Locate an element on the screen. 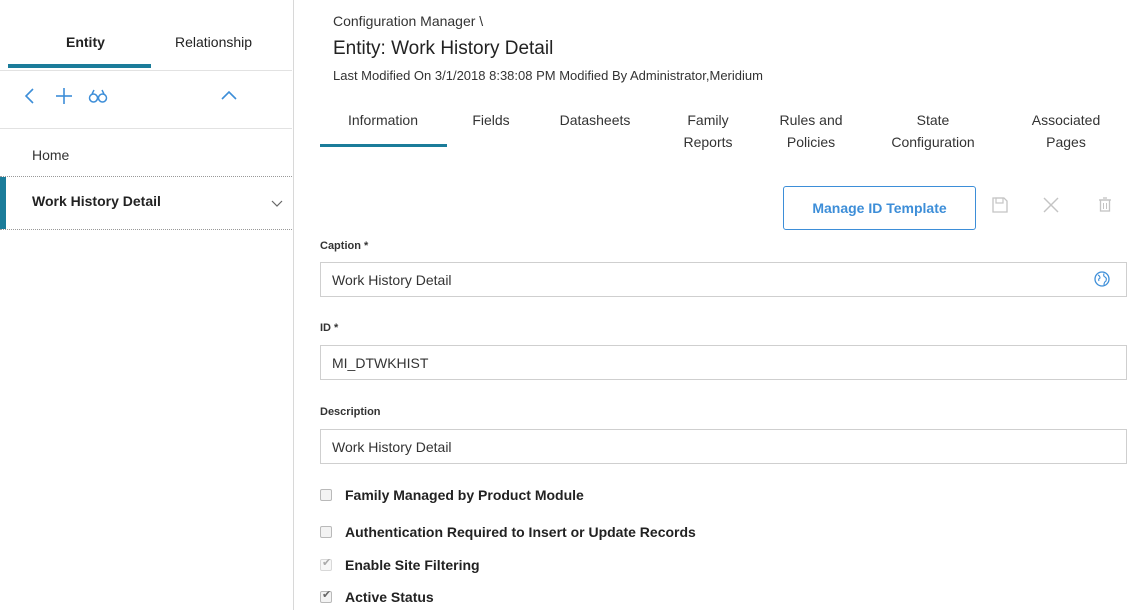 Image resolution: width=1128 pixels, height=610 pixels. search-binoculars-icon is located at coordinates (98, 96).